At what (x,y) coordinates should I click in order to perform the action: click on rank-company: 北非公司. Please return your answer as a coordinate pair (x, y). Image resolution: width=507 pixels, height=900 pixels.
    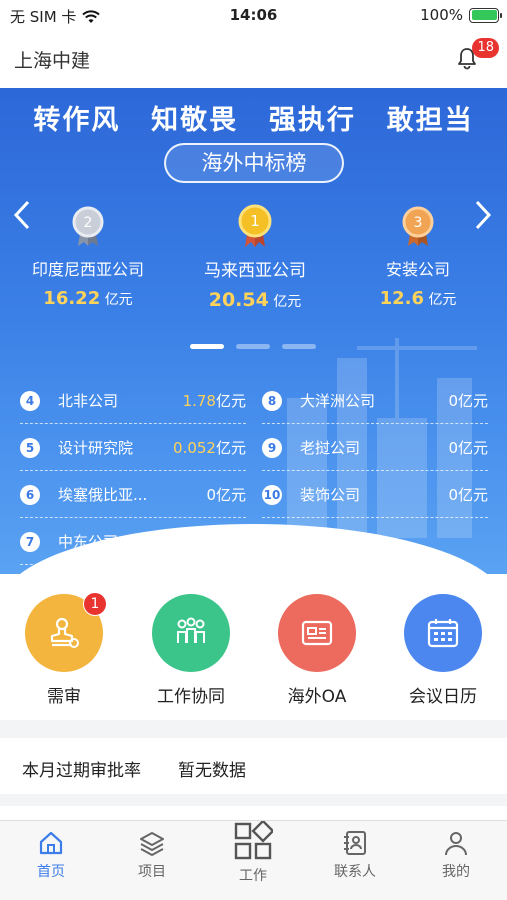
    Looking at the image, I should click on (88, 401).